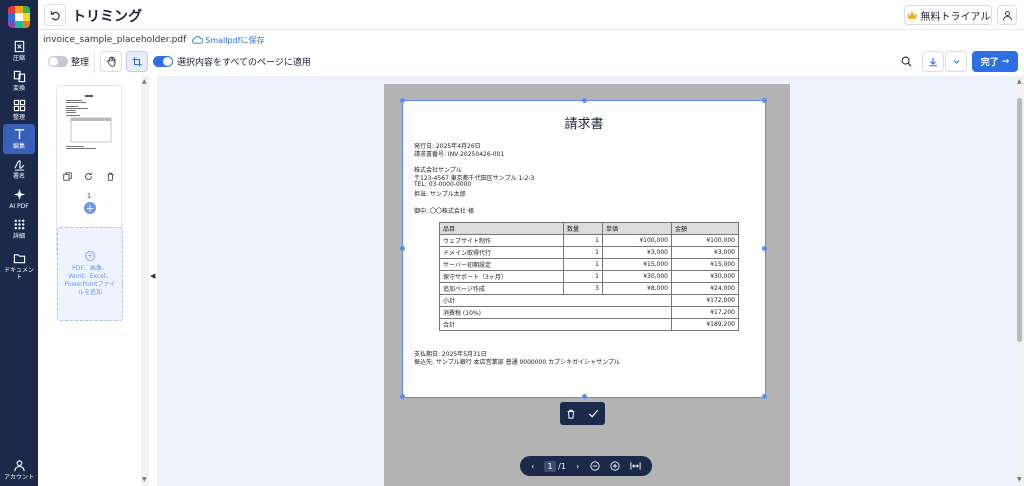 The image size is (1024, 486). I want to click on free-trial-button: 無料トライアル, so click(948, 15).